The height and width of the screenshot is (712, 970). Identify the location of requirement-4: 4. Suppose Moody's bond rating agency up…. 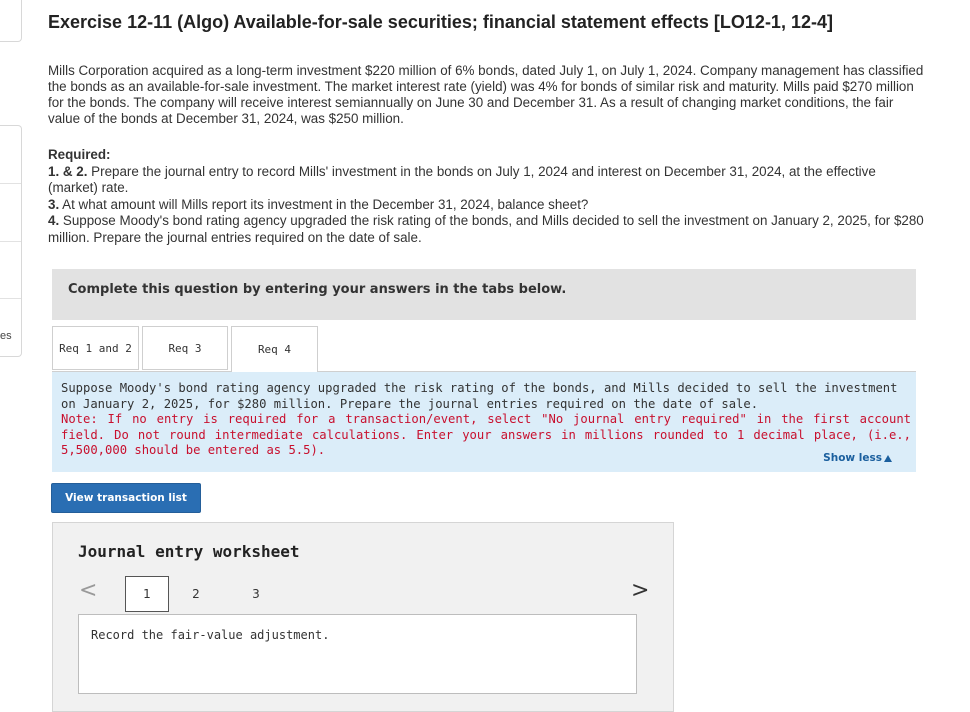
(488, 229).